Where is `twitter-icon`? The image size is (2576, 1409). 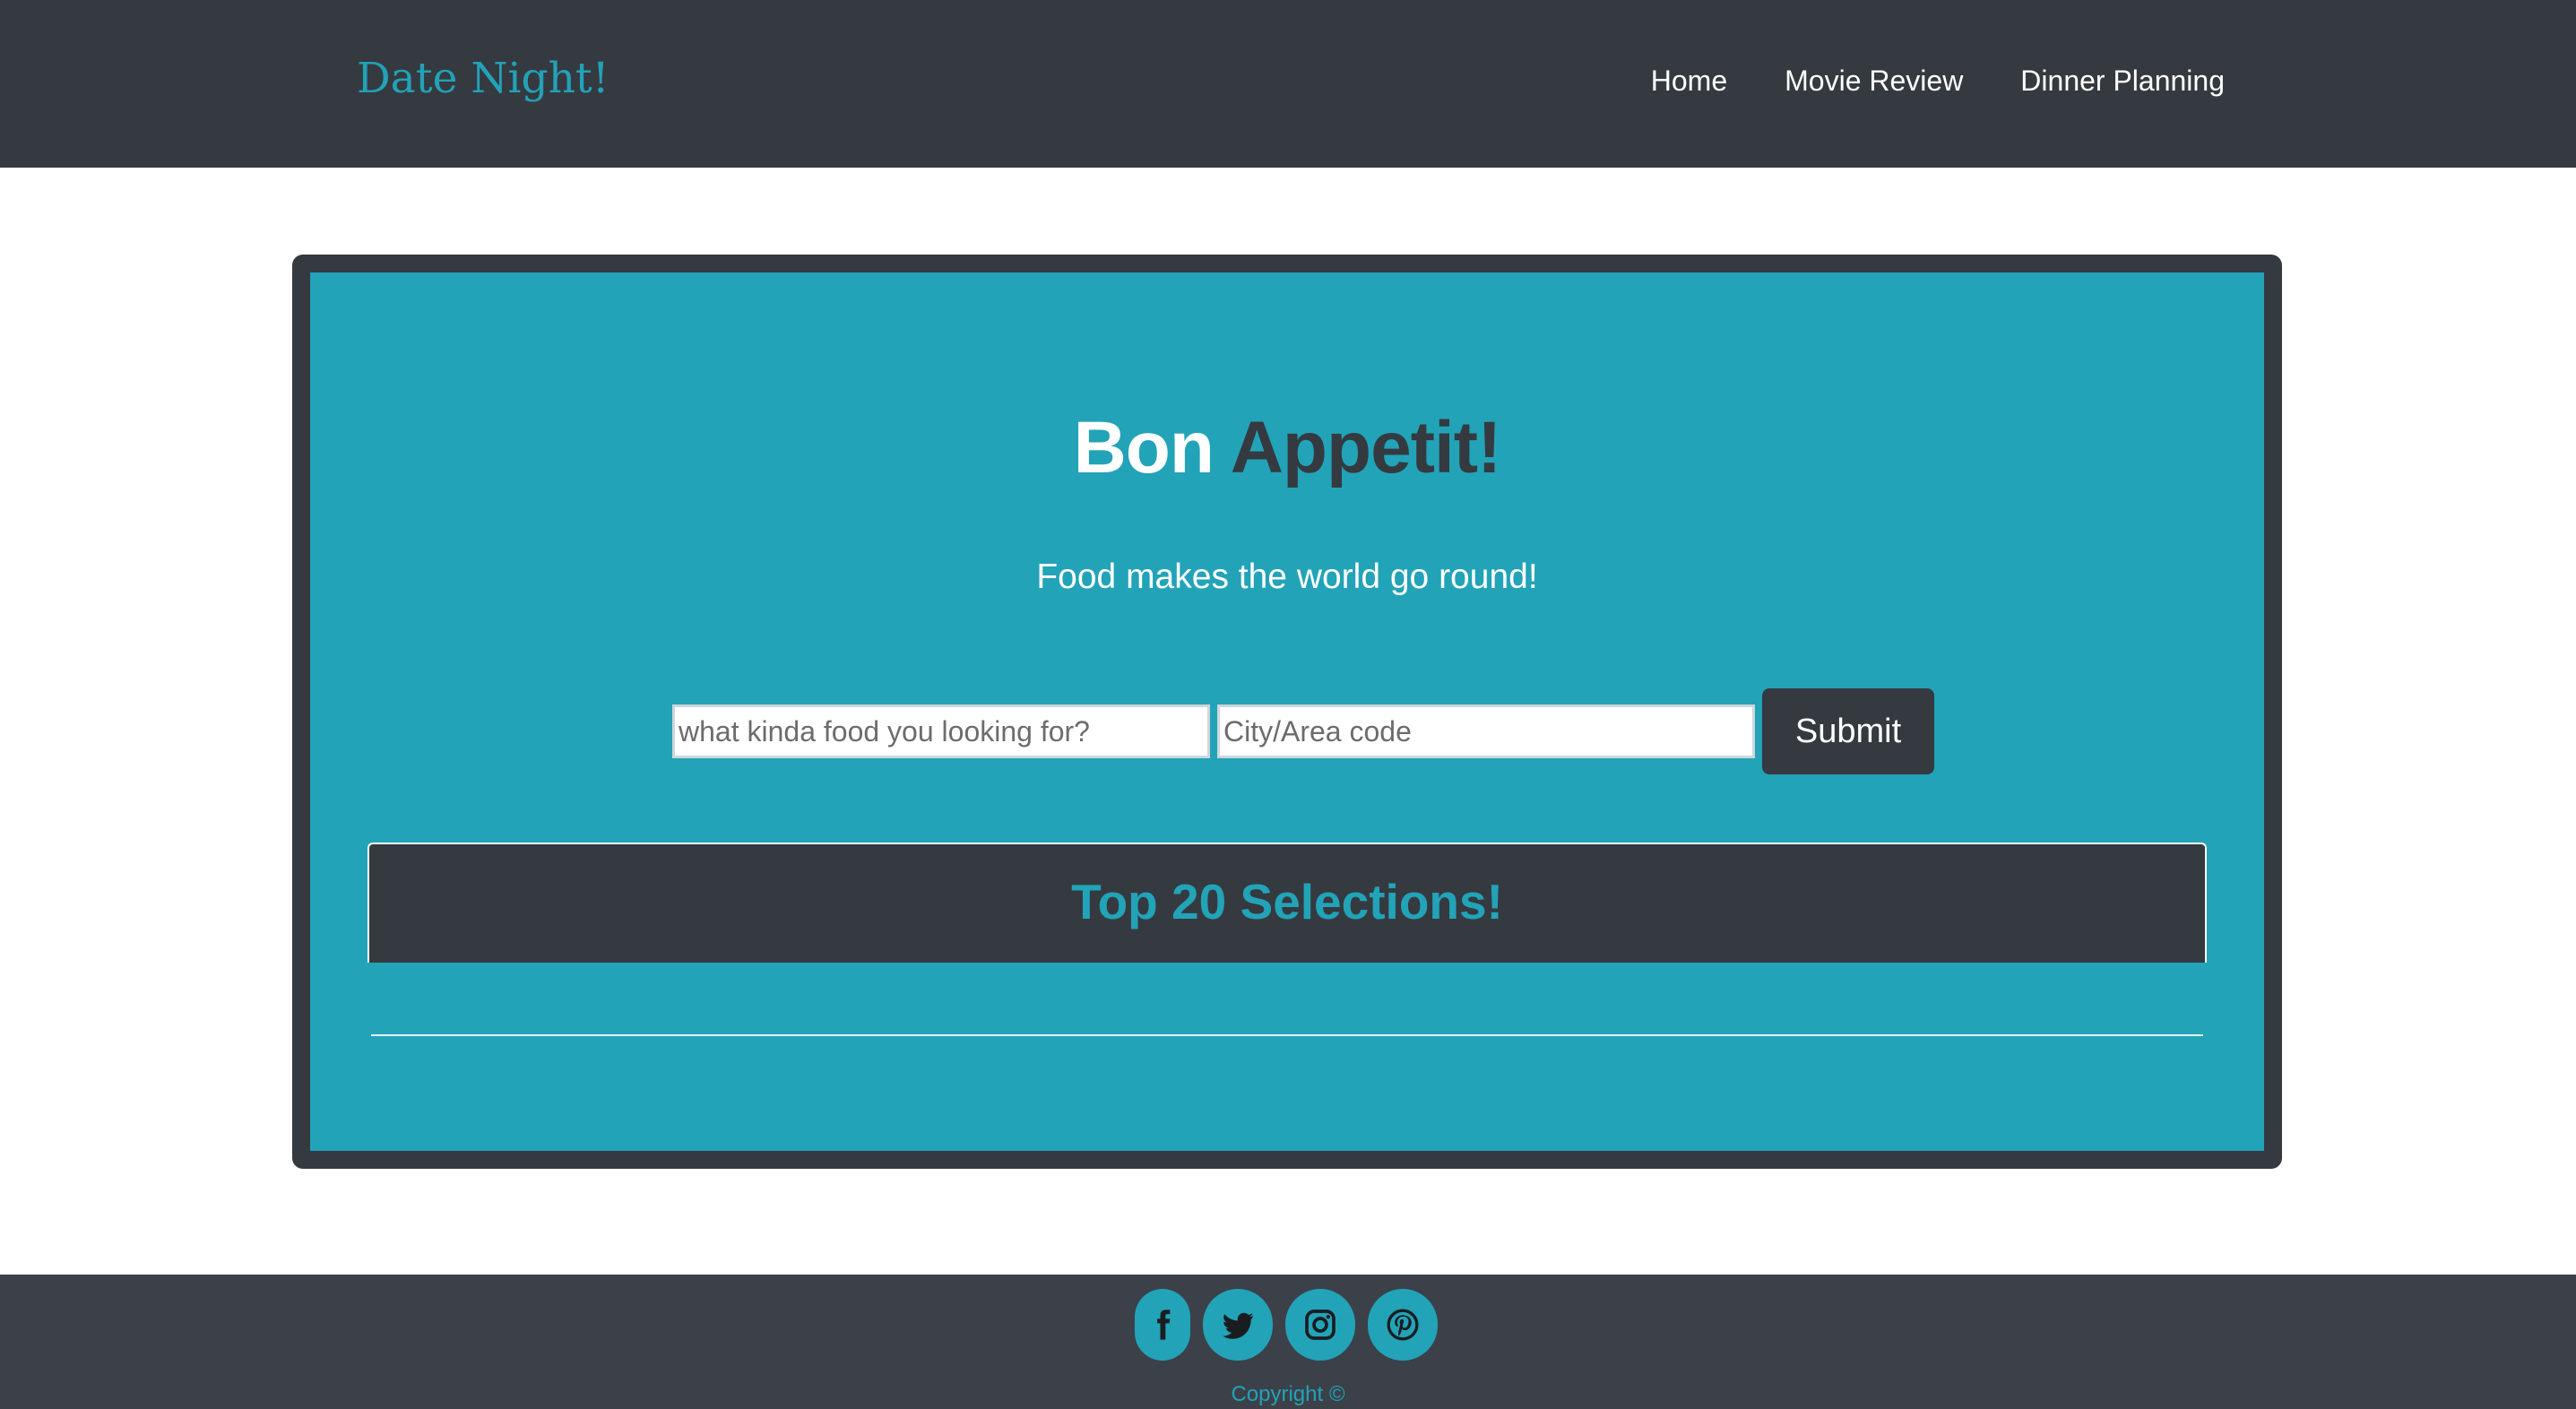
twitter-icon is located at coordinates (1238, 1325).